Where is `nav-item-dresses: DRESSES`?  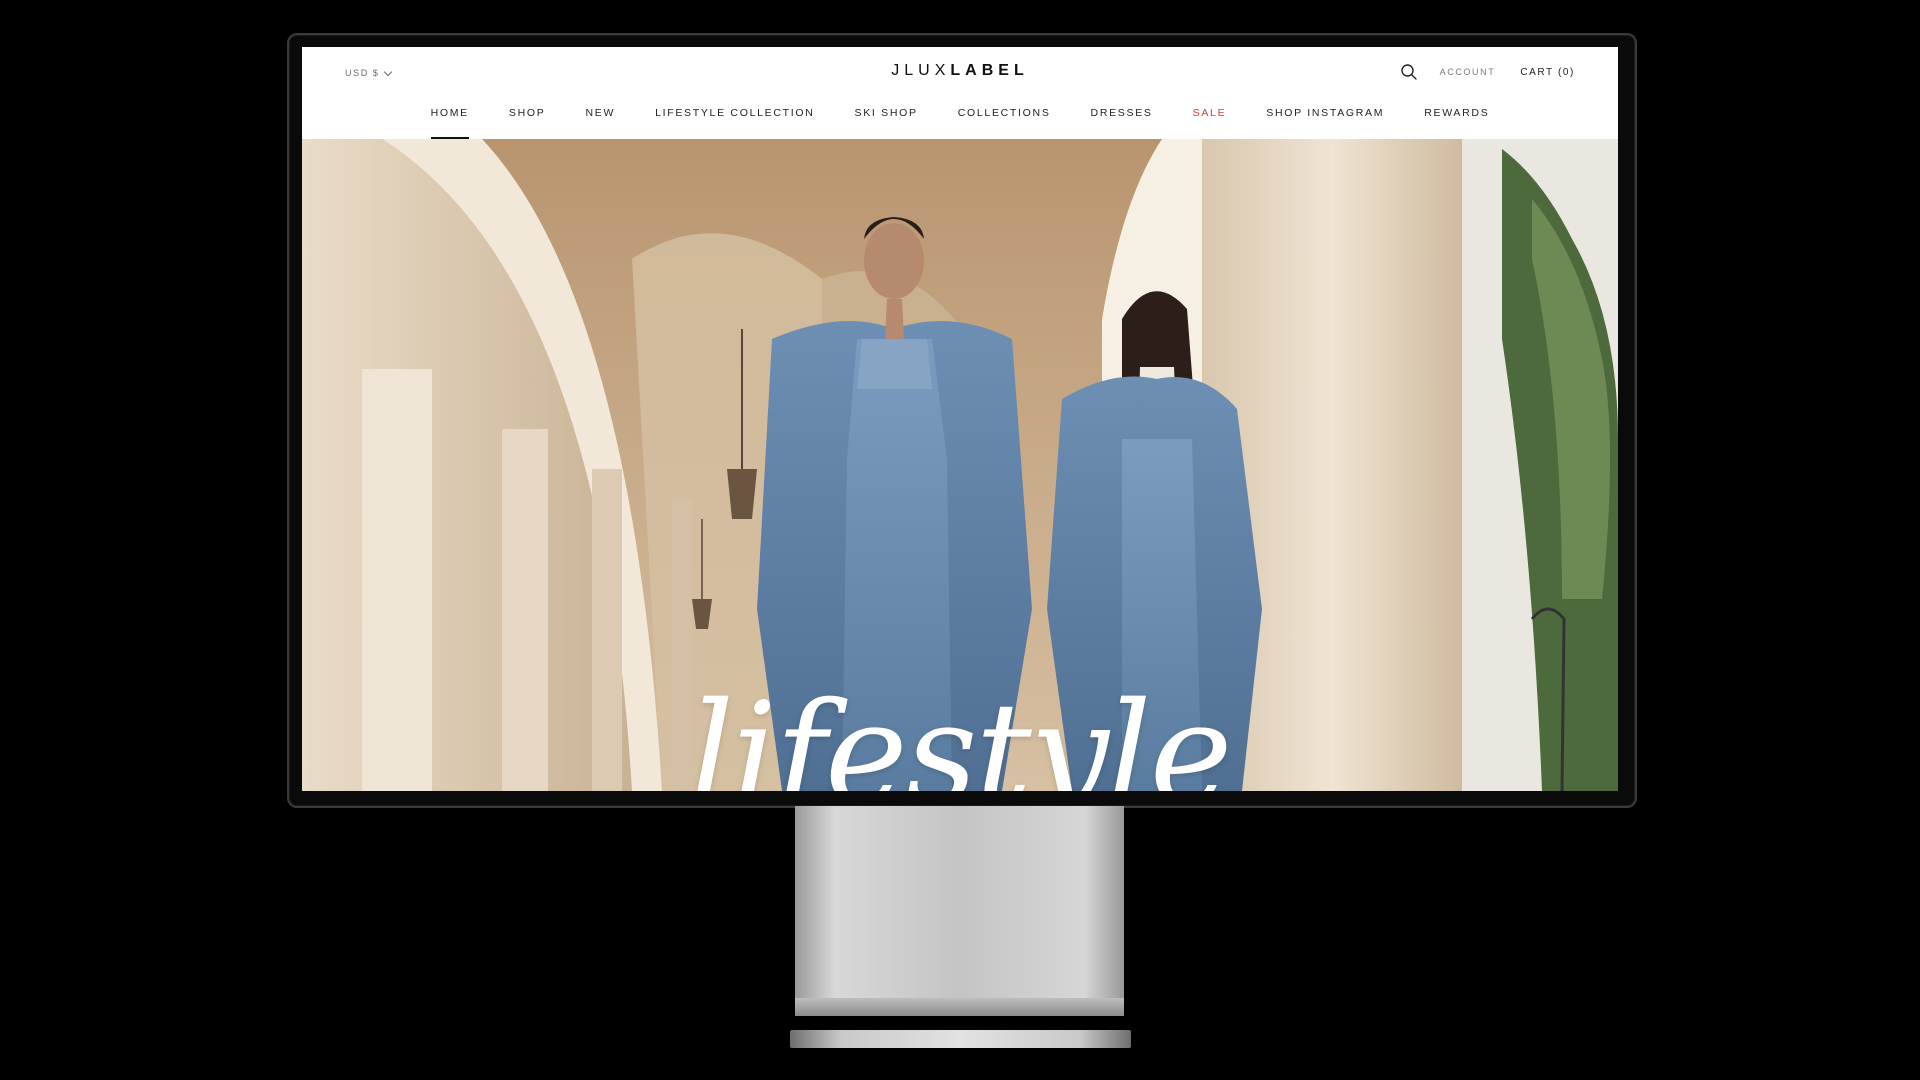 nav-item-dresses: DRESSES is located at coordinates (1122, 123).